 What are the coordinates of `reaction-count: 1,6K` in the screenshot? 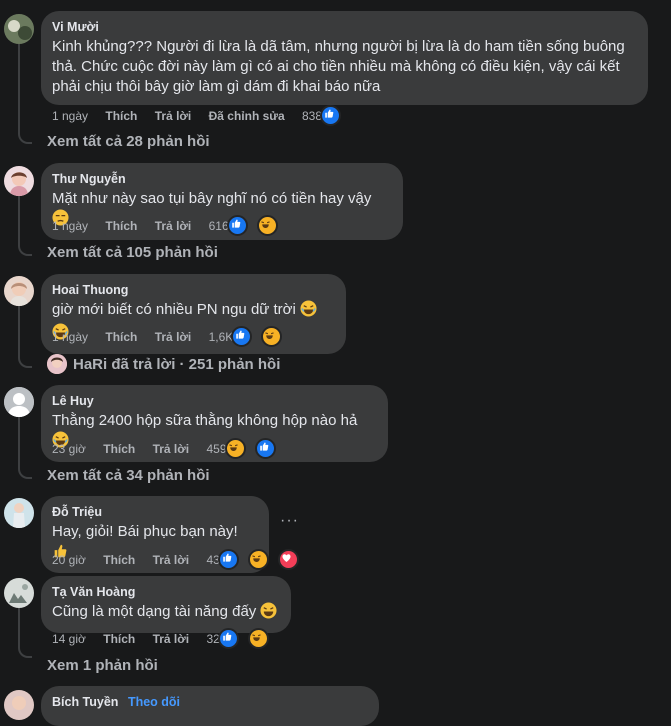 It's located at (221, 336).